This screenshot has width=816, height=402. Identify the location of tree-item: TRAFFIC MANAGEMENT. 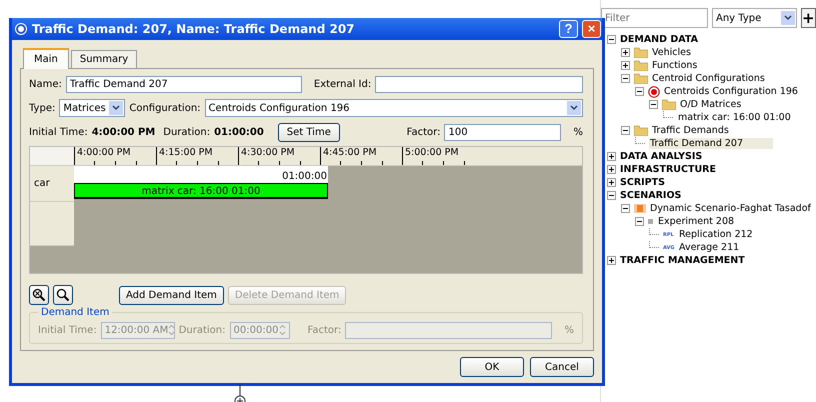
(682, 260).